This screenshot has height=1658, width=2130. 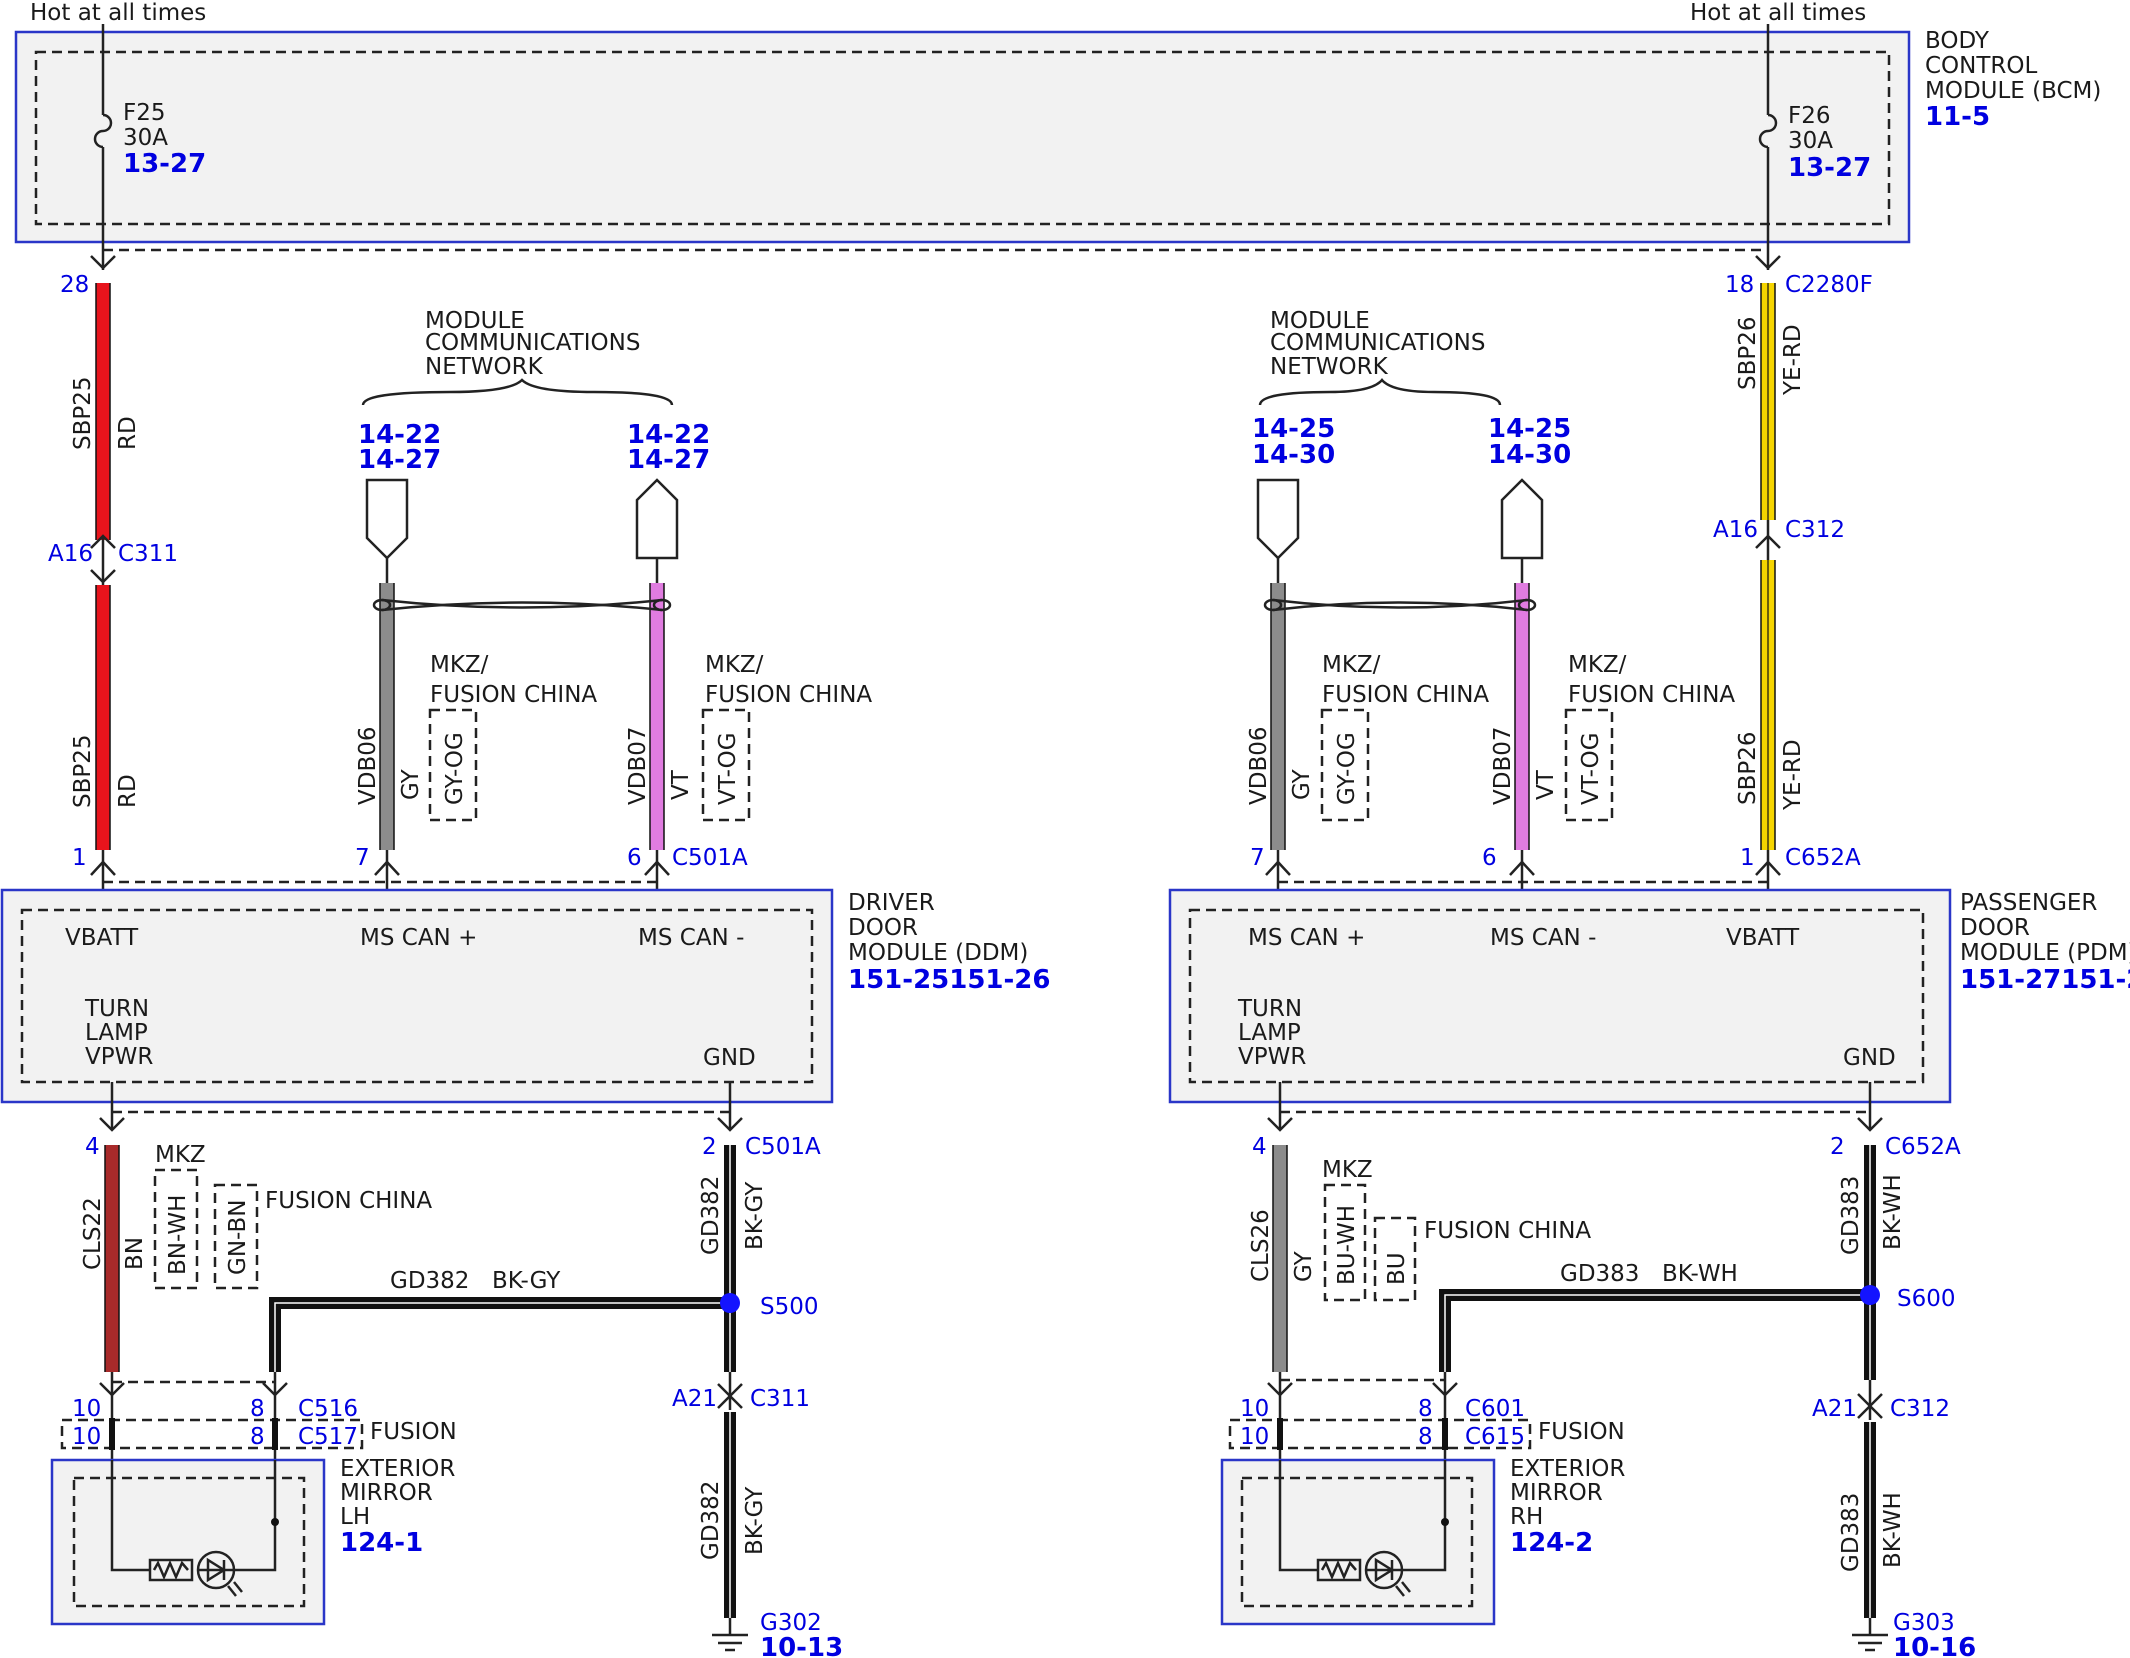 I want to click on connector-c516: C516, so click(x=328, y=1409).